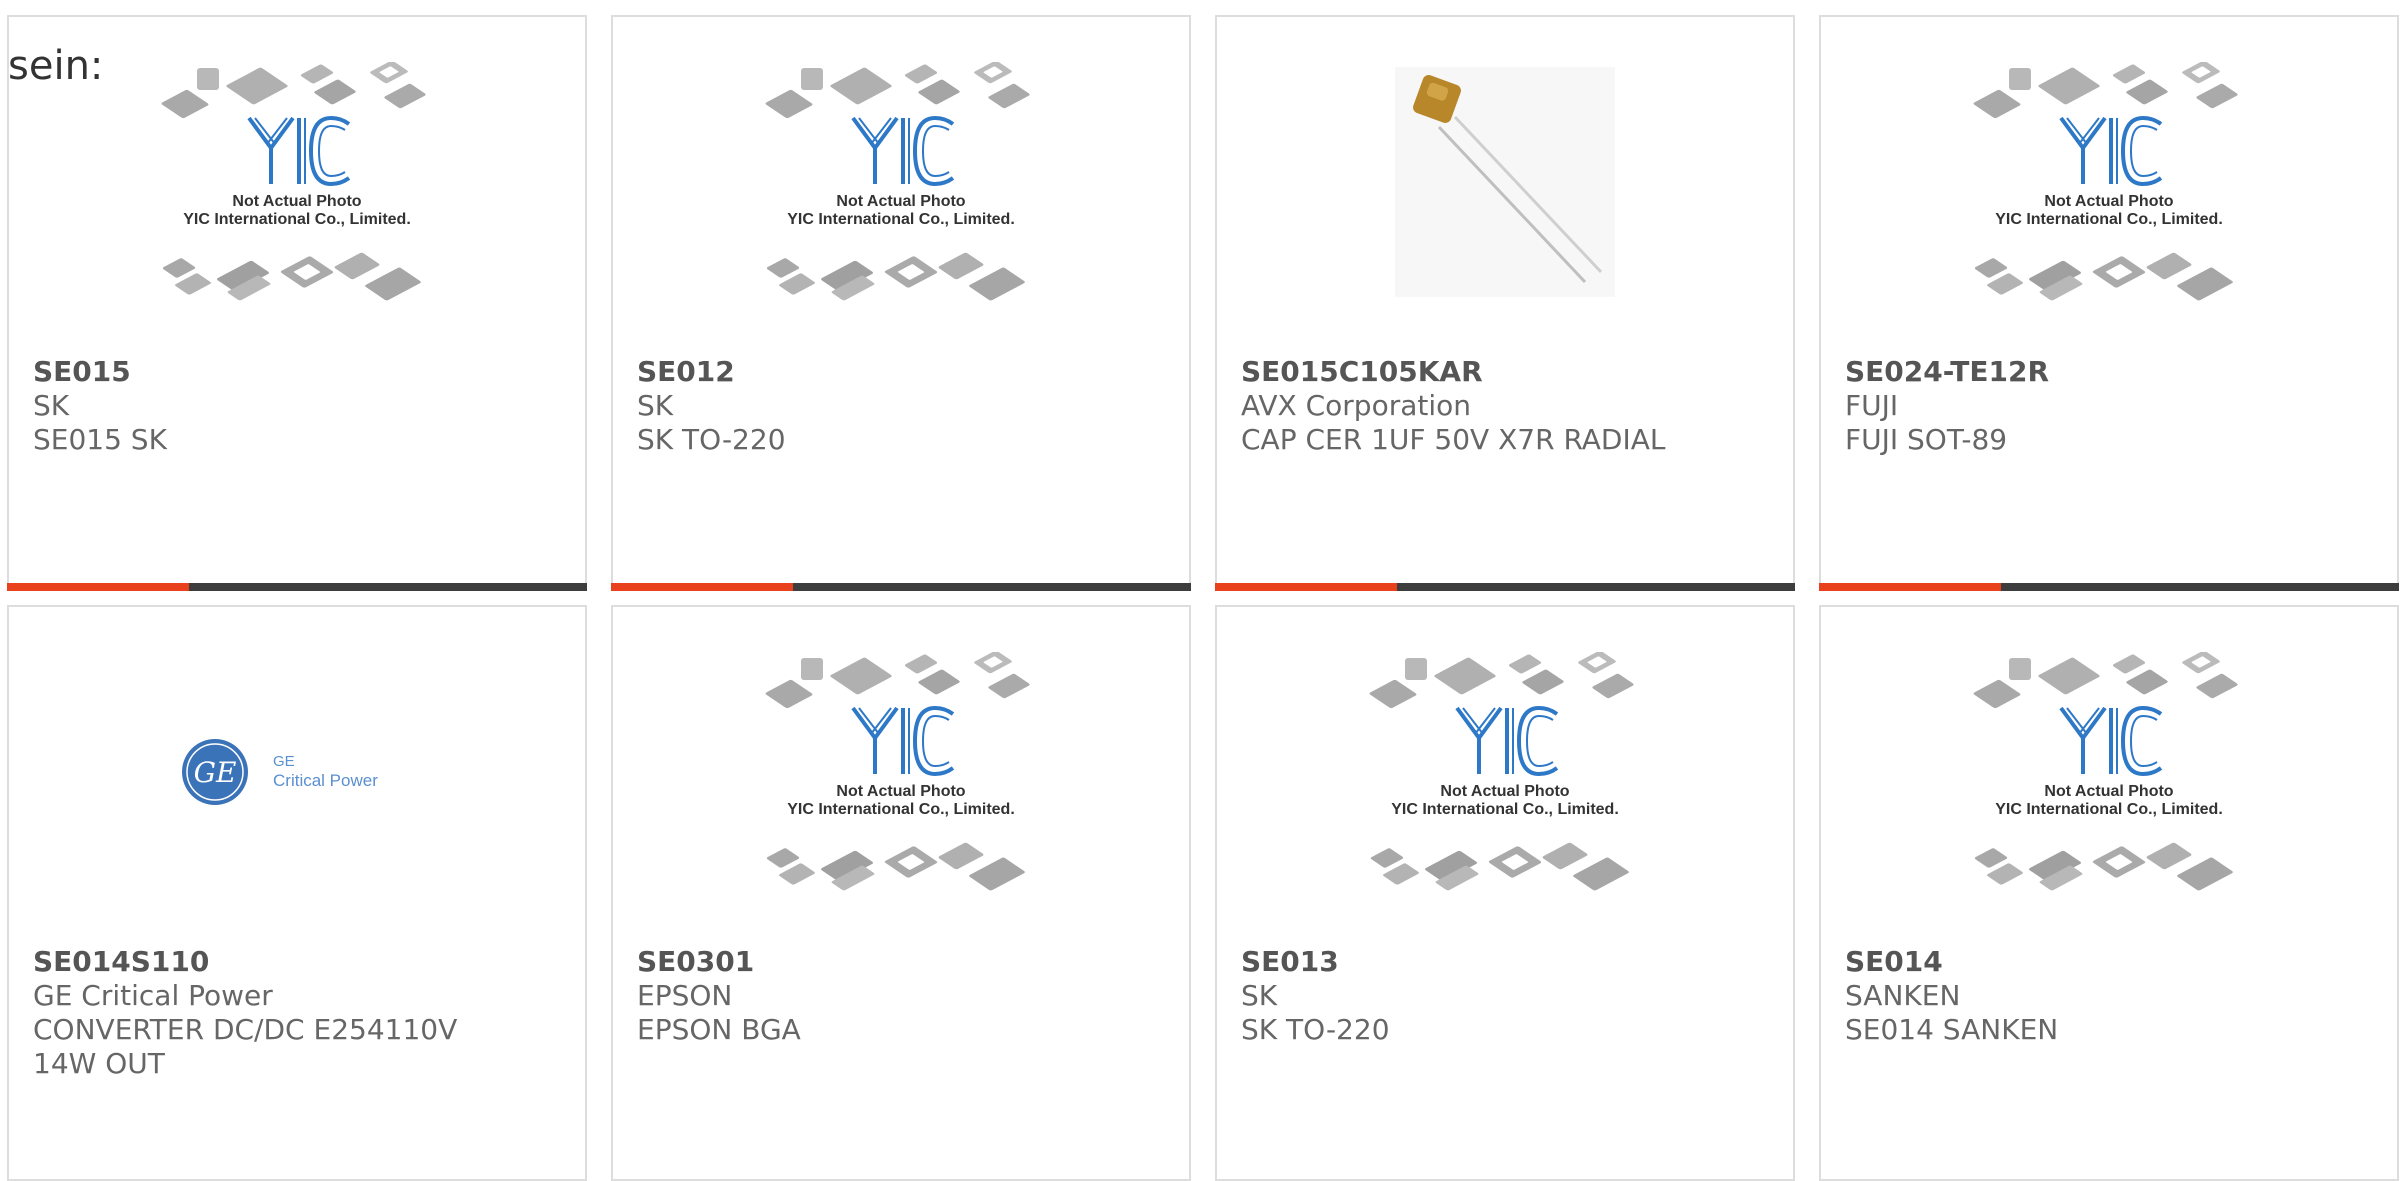  What do you see at coordinates (903, 962) in the screenshot?
I see `part-number-link: SE0301` at bounding box center [903, 962].